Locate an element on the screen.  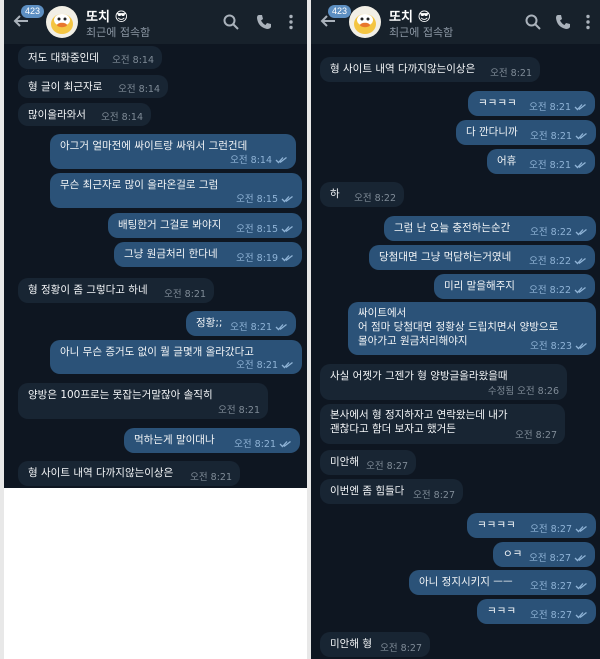
message-outgoing: 어휴 오전 8:21 is located at coordinates (541, 161).